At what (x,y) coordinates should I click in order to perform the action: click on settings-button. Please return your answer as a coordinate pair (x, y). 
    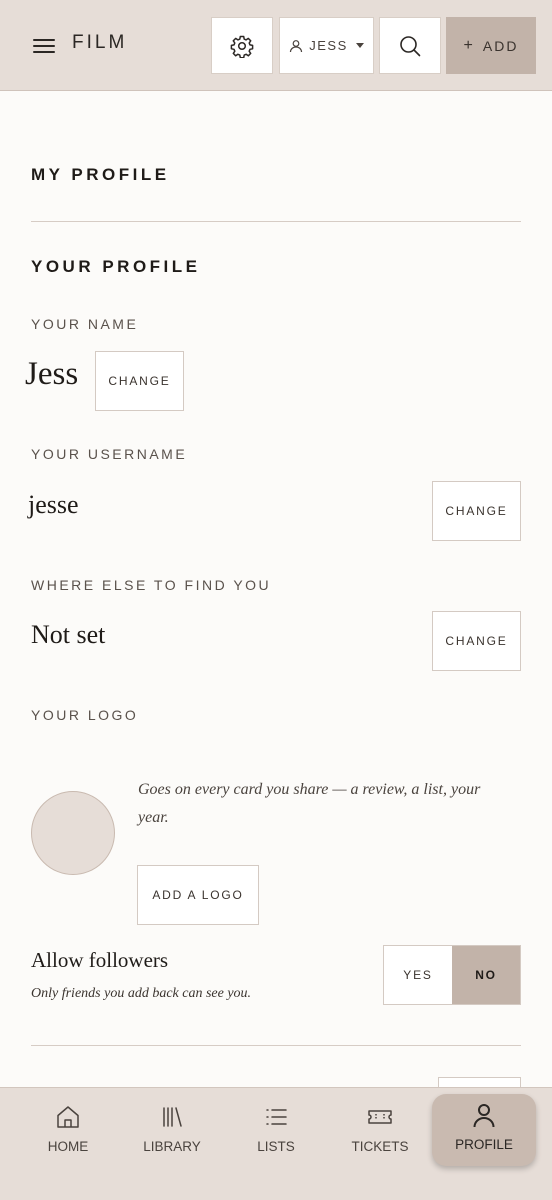
    Looking at the image, I should click on (242, 45).